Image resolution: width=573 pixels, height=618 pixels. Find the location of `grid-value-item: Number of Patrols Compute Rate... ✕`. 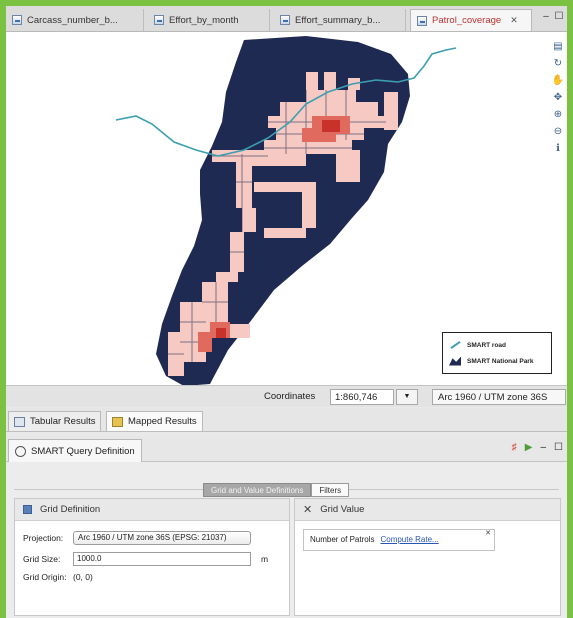

grid-value-item: Number of Patrols Compute Rate... ✕ is located at coordinates (399, 540).